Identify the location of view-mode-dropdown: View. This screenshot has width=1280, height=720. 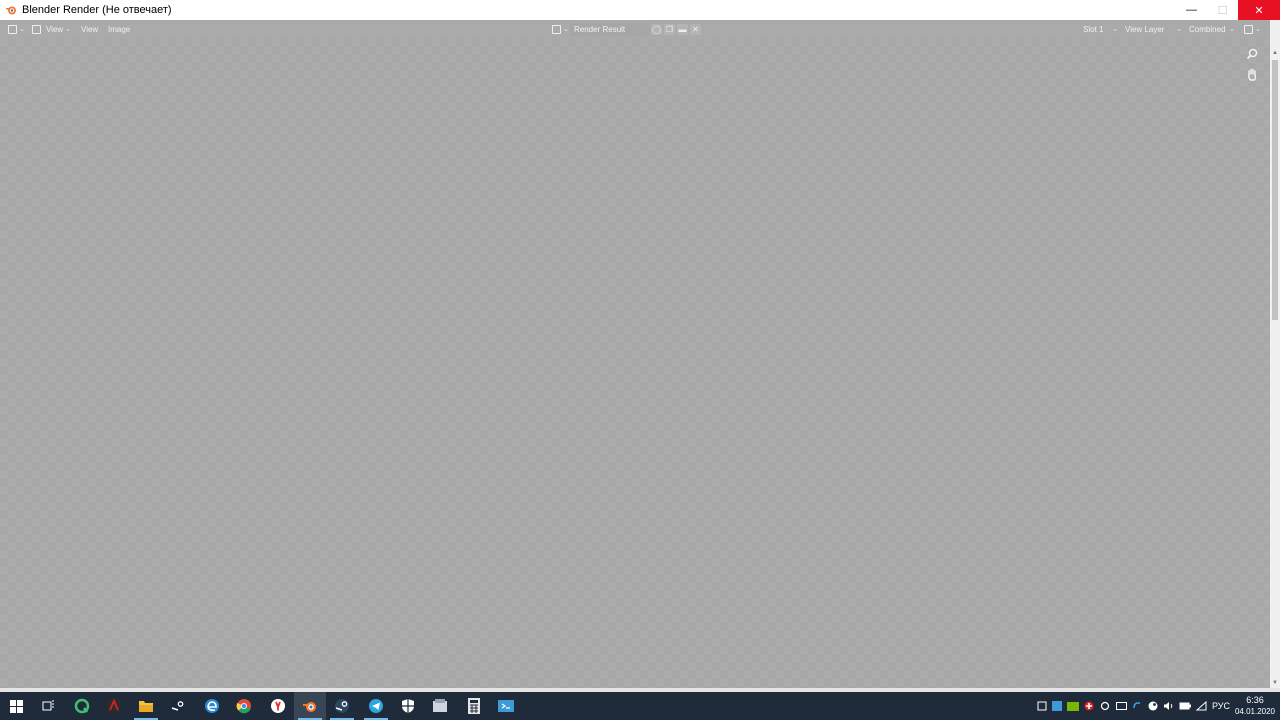
(54, 29).